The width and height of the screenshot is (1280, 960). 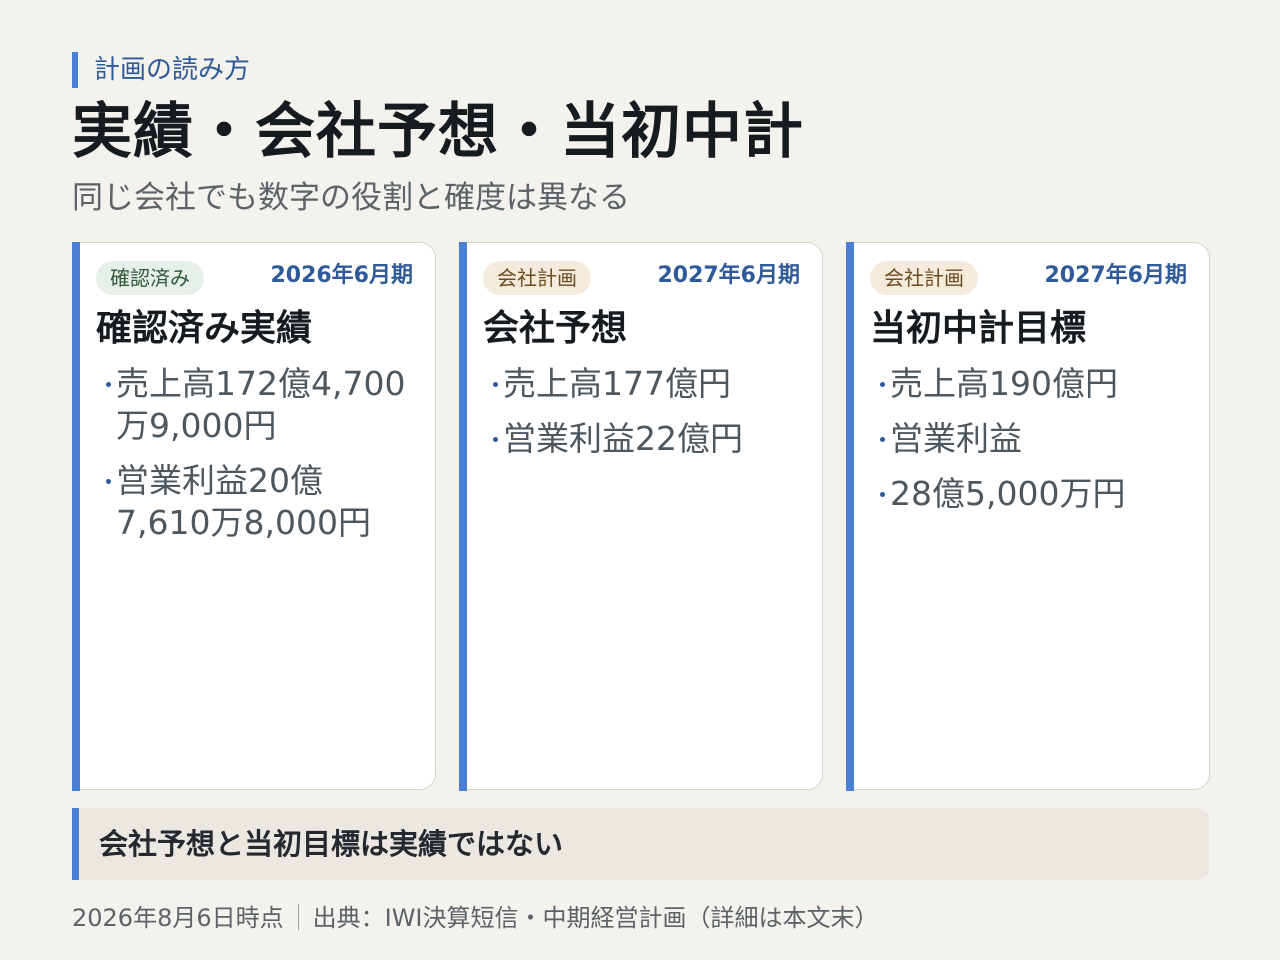 I want to click on fiscal-period: 2026年6月期, so click(x=341, y=275).